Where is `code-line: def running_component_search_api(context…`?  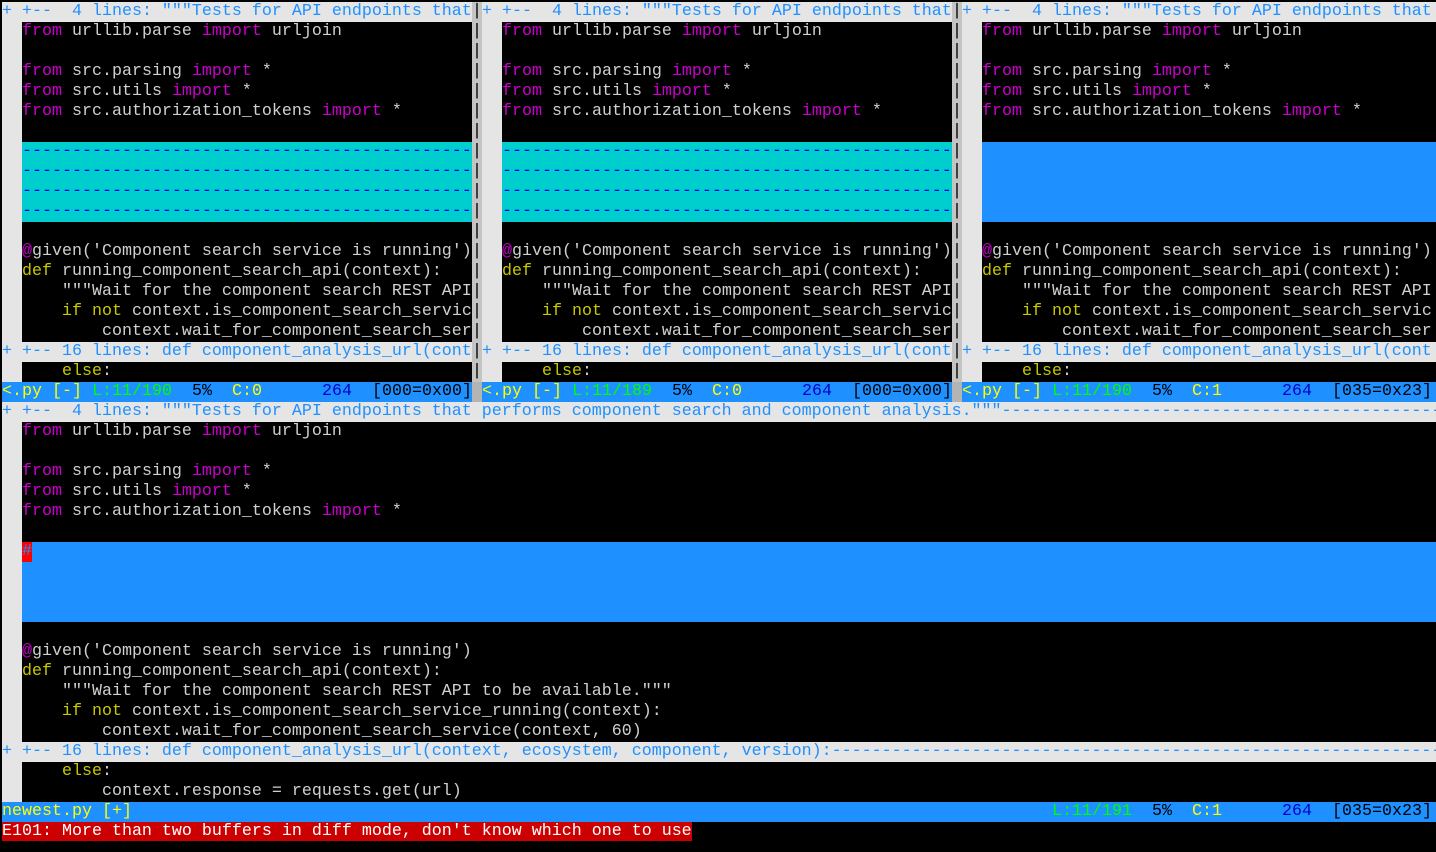
code-line: def running_component_search_api(context… is located at coordinates (1199, 272).